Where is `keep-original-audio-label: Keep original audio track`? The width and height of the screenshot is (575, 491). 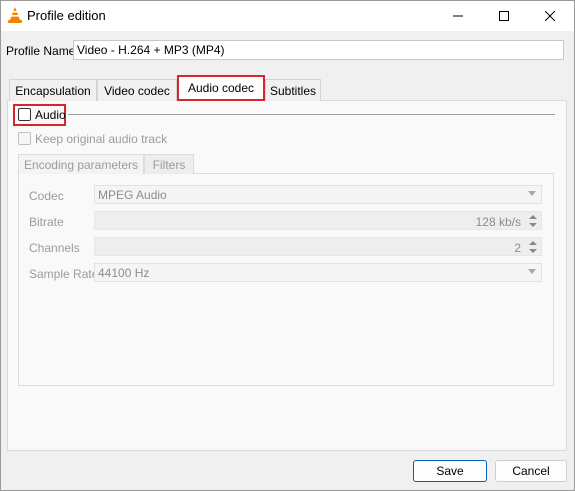 keep-original-audio-label: Keep original audio track is located at coordinates (101, 139).